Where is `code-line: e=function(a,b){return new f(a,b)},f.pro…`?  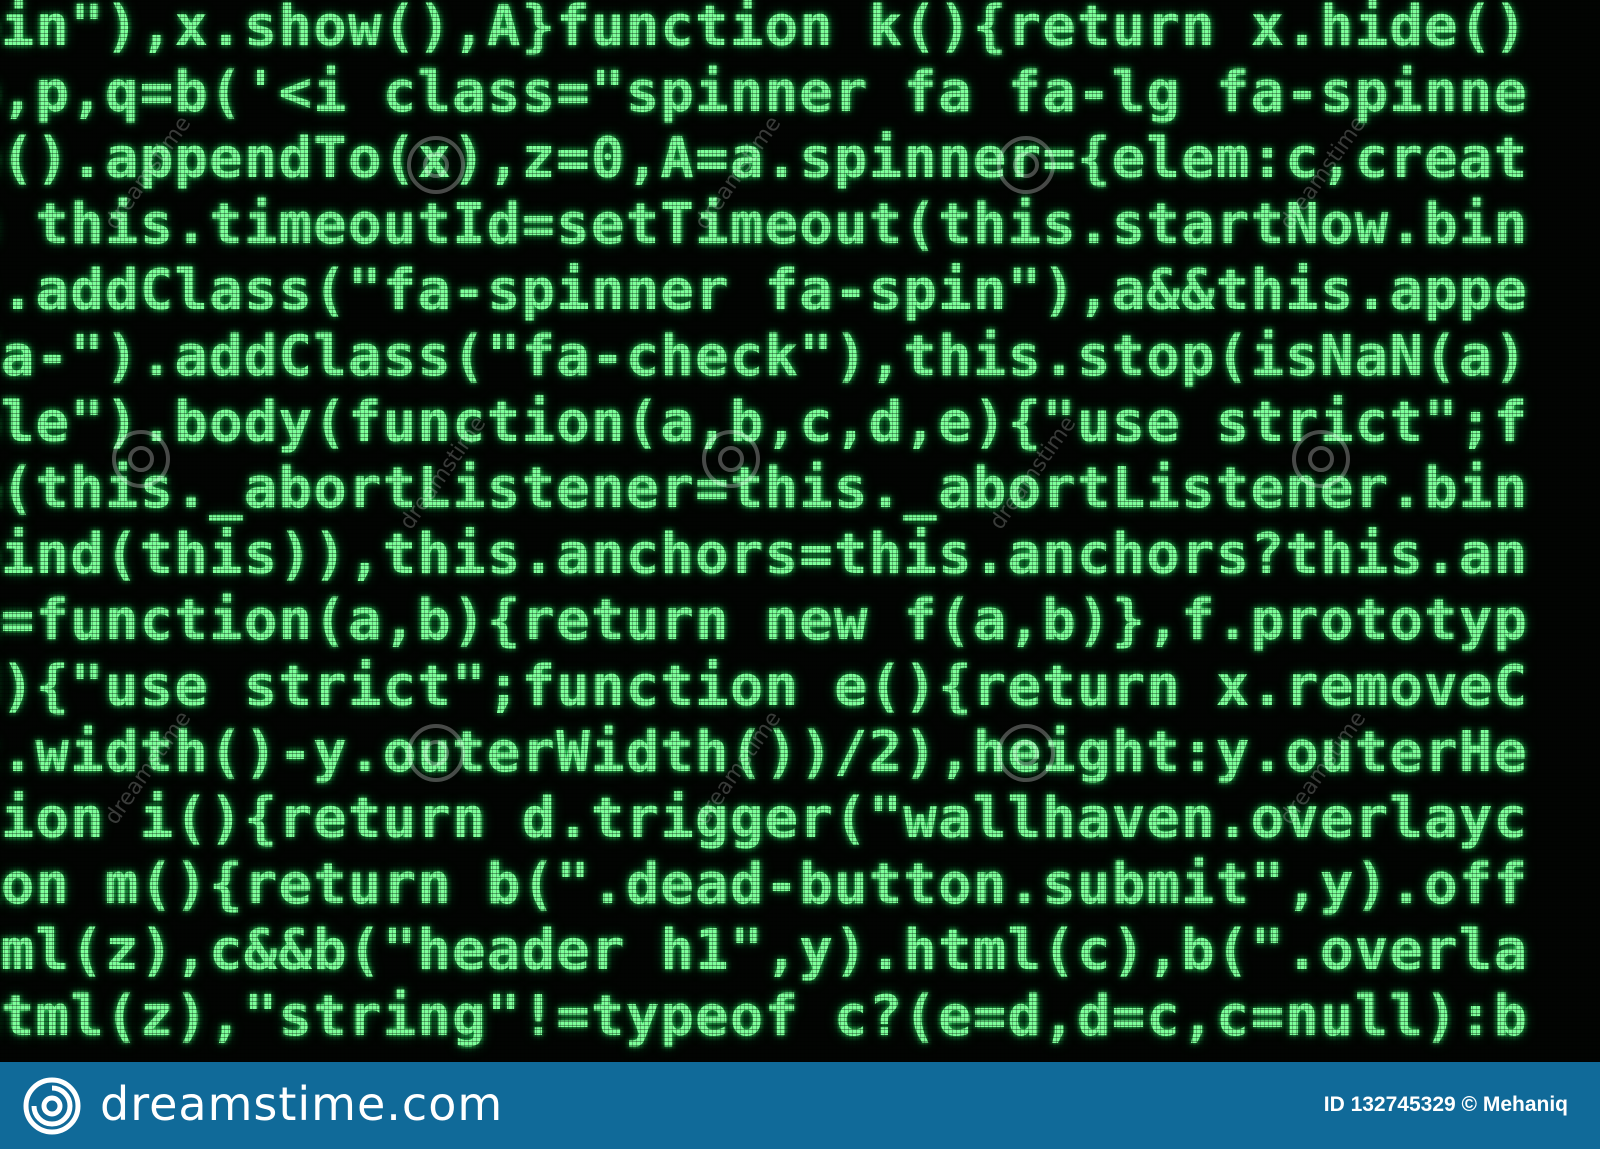
code-line: e=function(a,b){return new f(a,b)},f.pro… is located at coordinates (764, 620).